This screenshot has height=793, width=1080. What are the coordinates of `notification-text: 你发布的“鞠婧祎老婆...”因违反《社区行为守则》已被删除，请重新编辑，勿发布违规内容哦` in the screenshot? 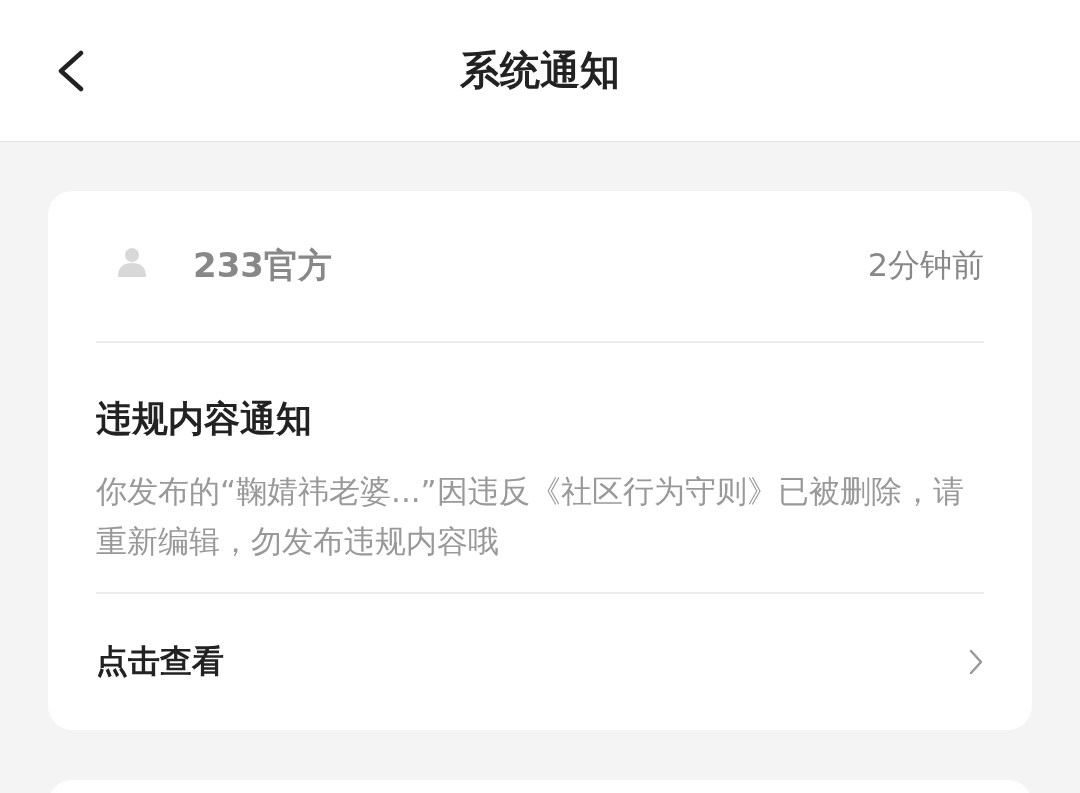 It's located at (540, 530).